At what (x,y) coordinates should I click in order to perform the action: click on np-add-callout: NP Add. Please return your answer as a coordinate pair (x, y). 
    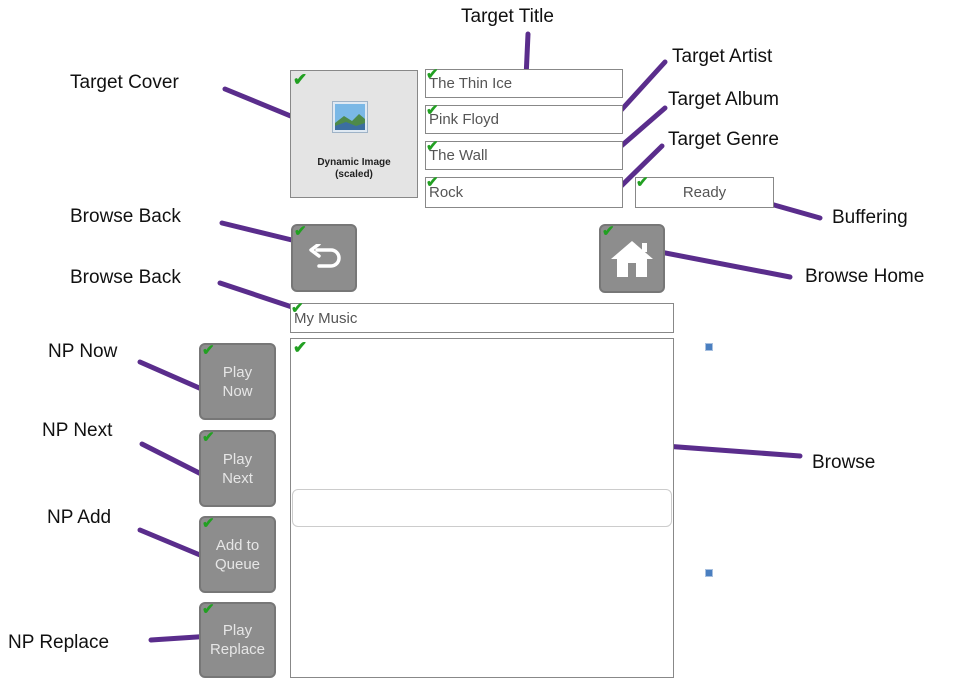
    Looking at the image, I should click on (79, 517).